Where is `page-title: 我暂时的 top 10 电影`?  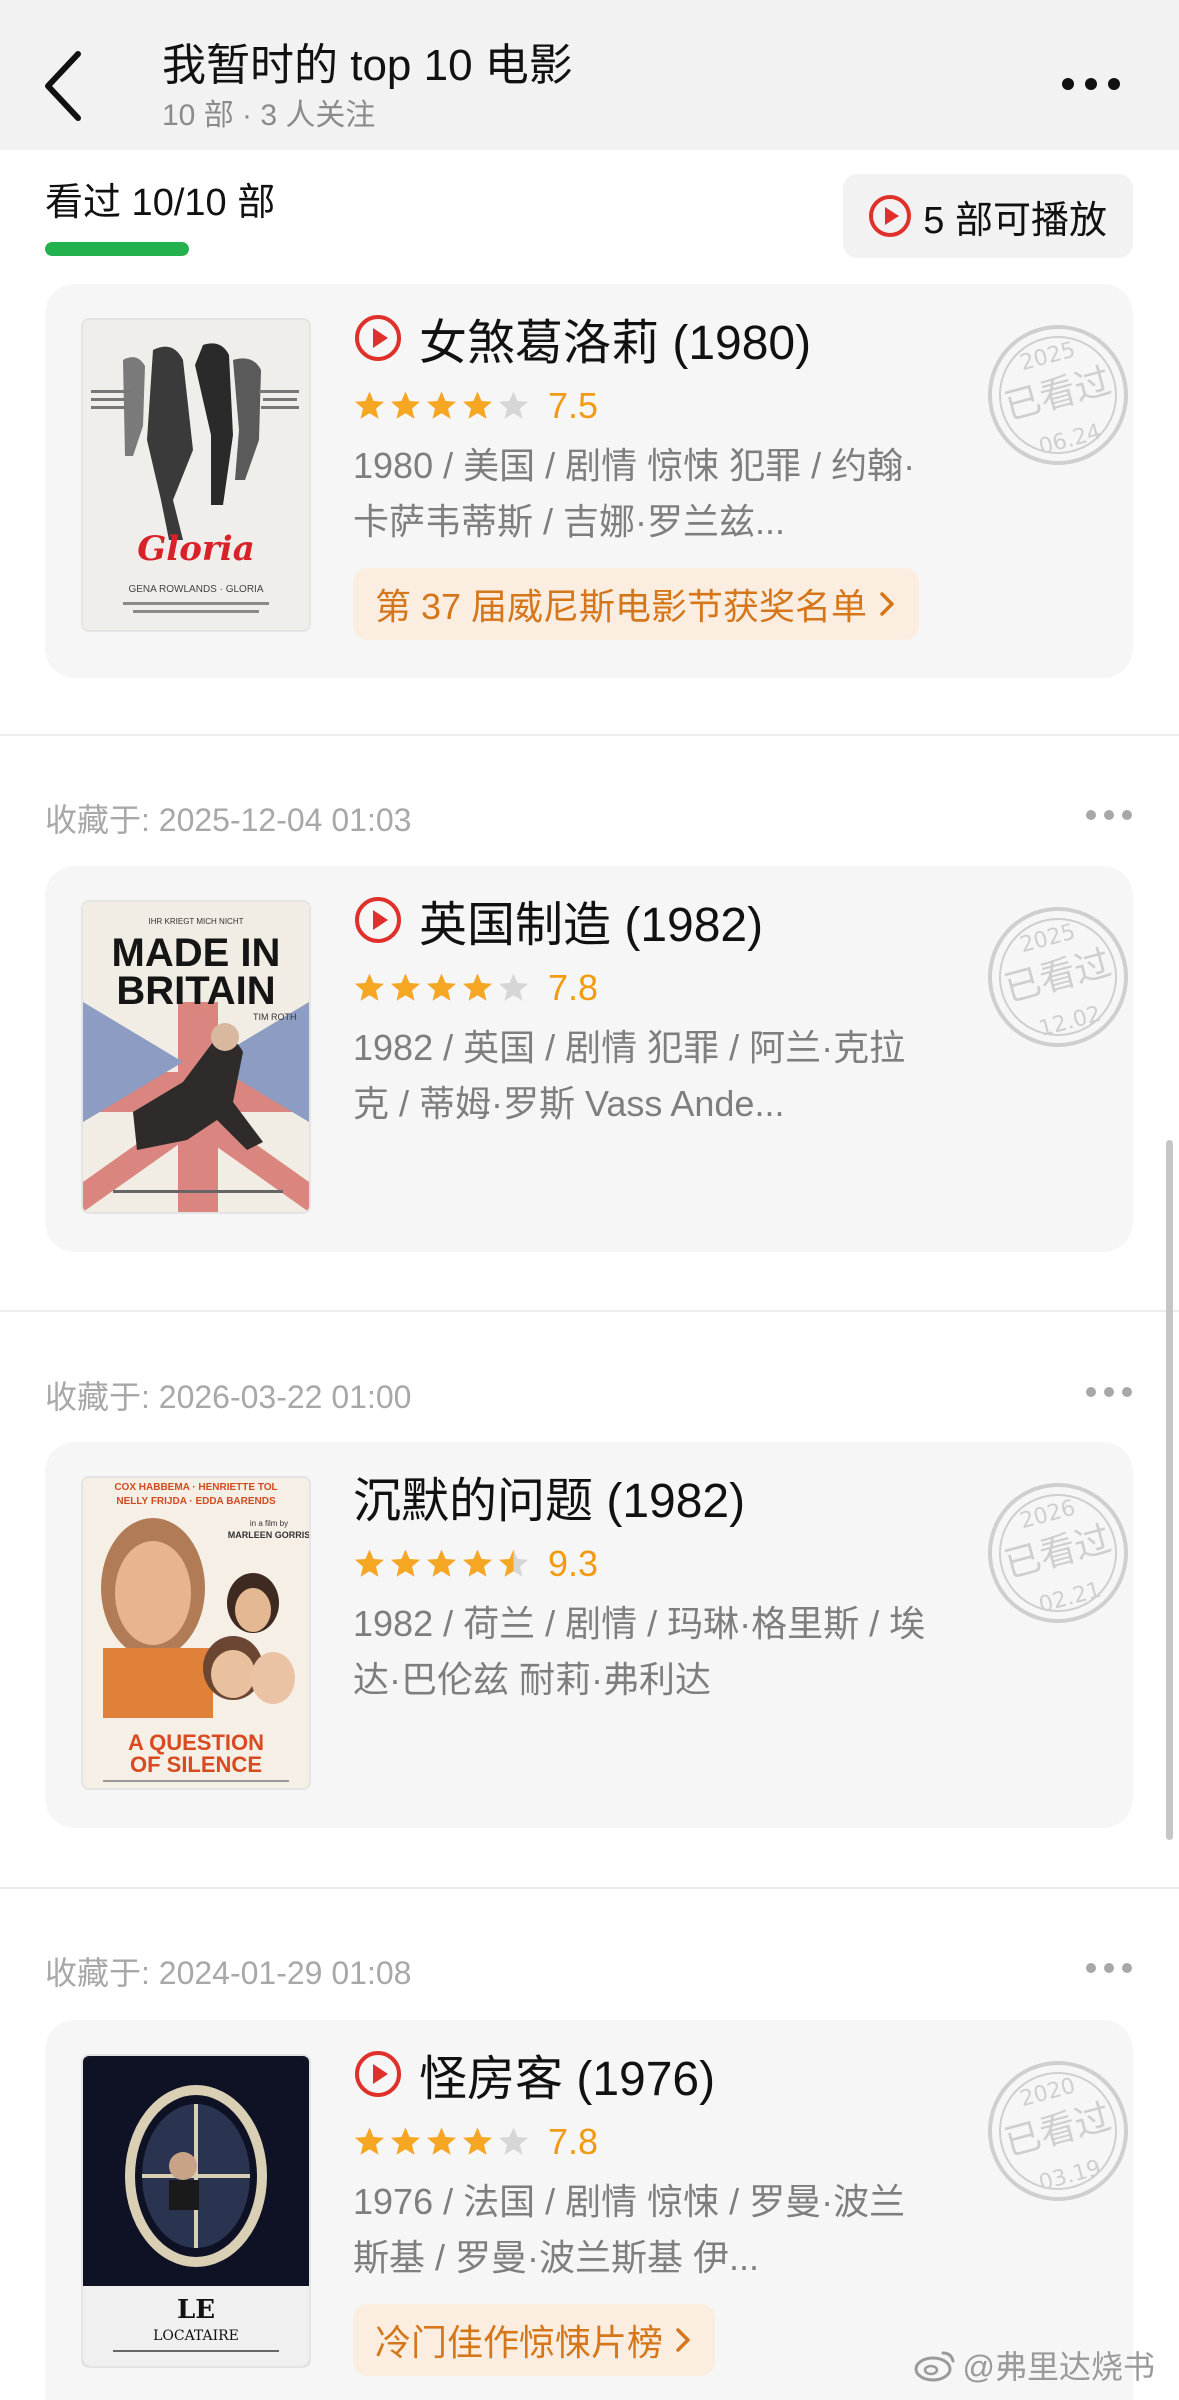
page-title: 我暂时的 top 10 电影 is located at coordinates (367, 65).